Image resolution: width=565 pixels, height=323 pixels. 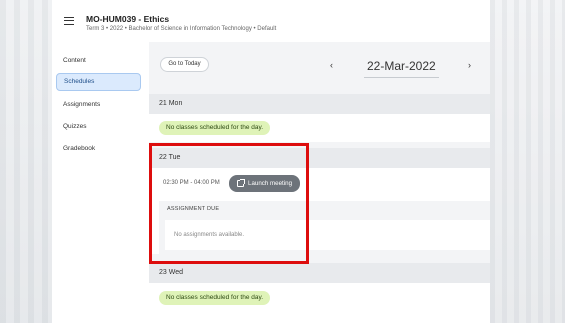 What do you see at coordinates (171, 103) in the screenshot?
I see `day-label: 21 Mon` at bounding box center [171, 103].